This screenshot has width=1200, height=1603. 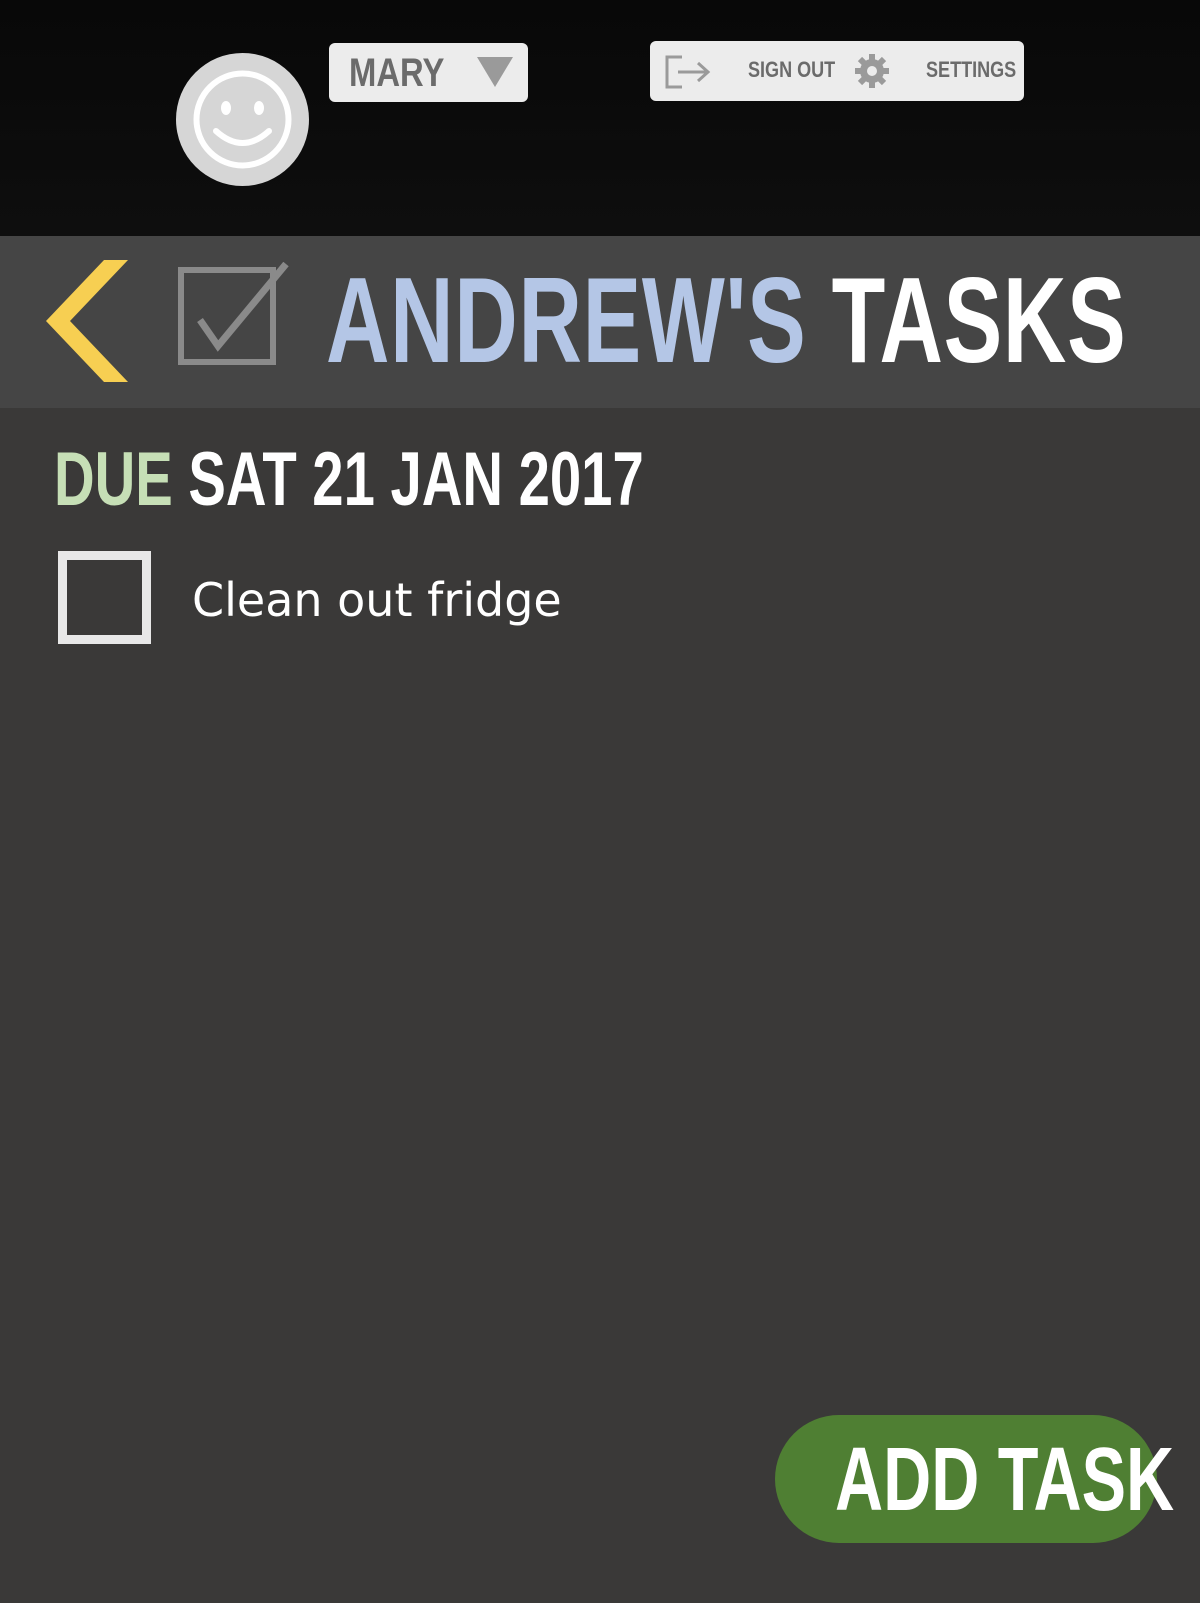 I want to click on sign-out-icon, so click(x=688, y=72).